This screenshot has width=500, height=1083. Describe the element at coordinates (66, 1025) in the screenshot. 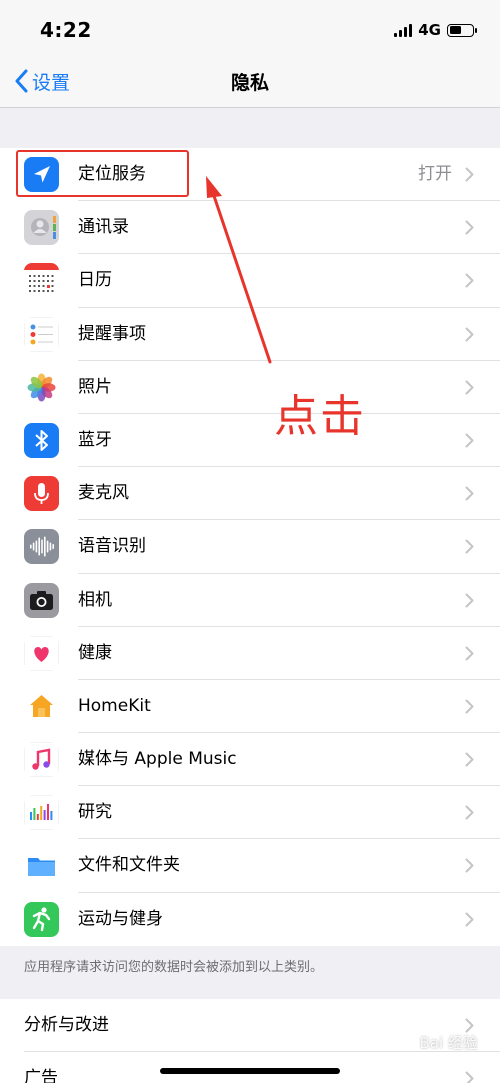

I see `row-label: 分析与改进` at that location.